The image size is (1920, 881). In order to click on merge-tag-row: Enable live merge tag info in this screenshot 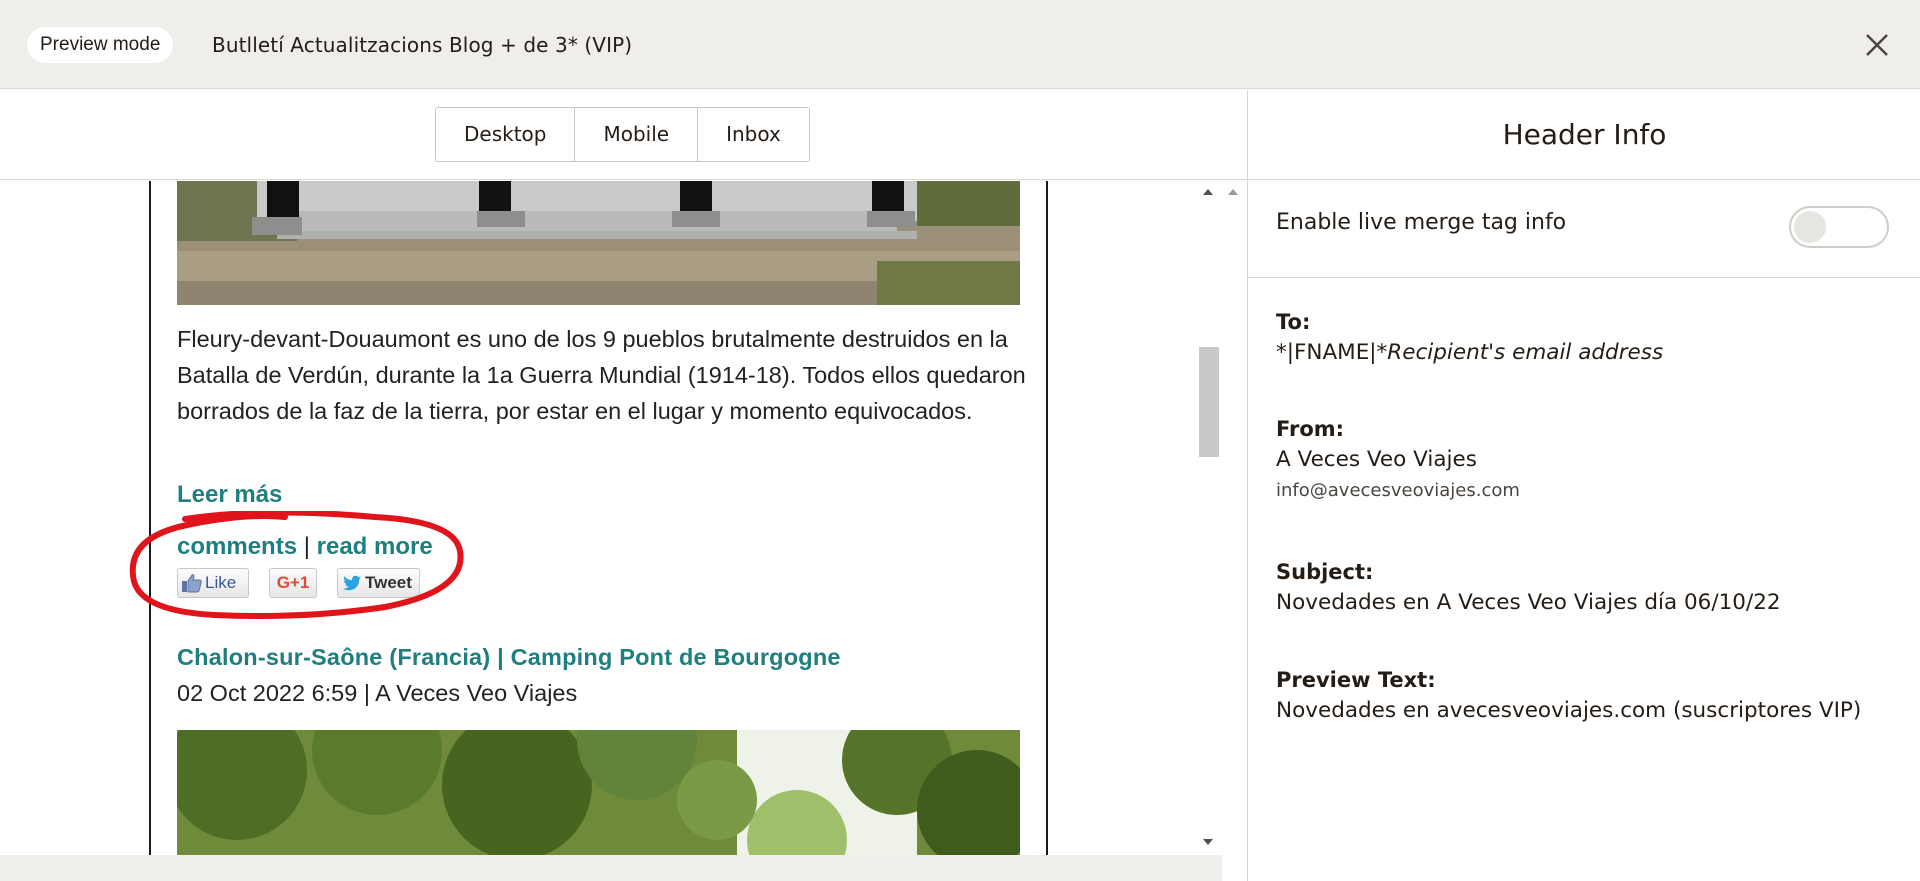, I will do `click(1584, 229)`.